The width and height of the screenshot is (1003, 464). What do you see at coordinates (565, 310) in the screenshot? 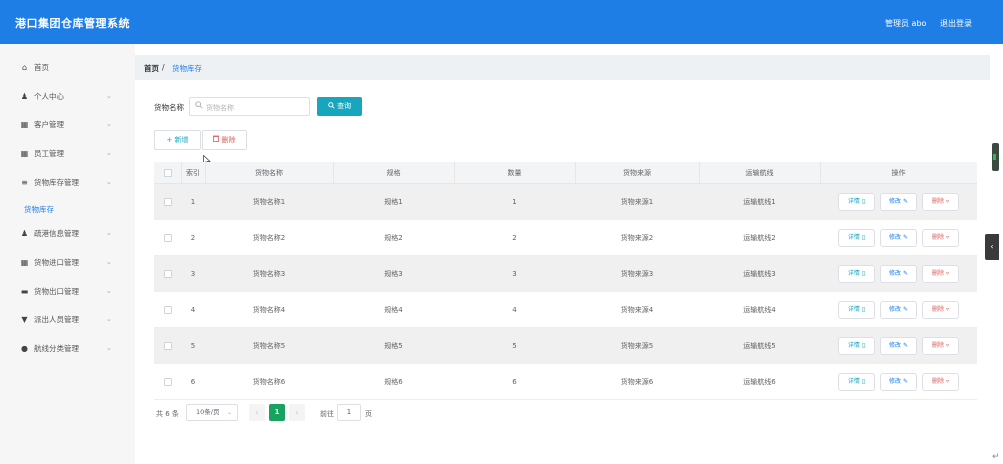
I see `table-row: 4 货物名称4 规格4 4 货物来源4 运输航线4 详情 ▯ 修改 ✎ 删除 ▿` at bounding box center [565, 310].